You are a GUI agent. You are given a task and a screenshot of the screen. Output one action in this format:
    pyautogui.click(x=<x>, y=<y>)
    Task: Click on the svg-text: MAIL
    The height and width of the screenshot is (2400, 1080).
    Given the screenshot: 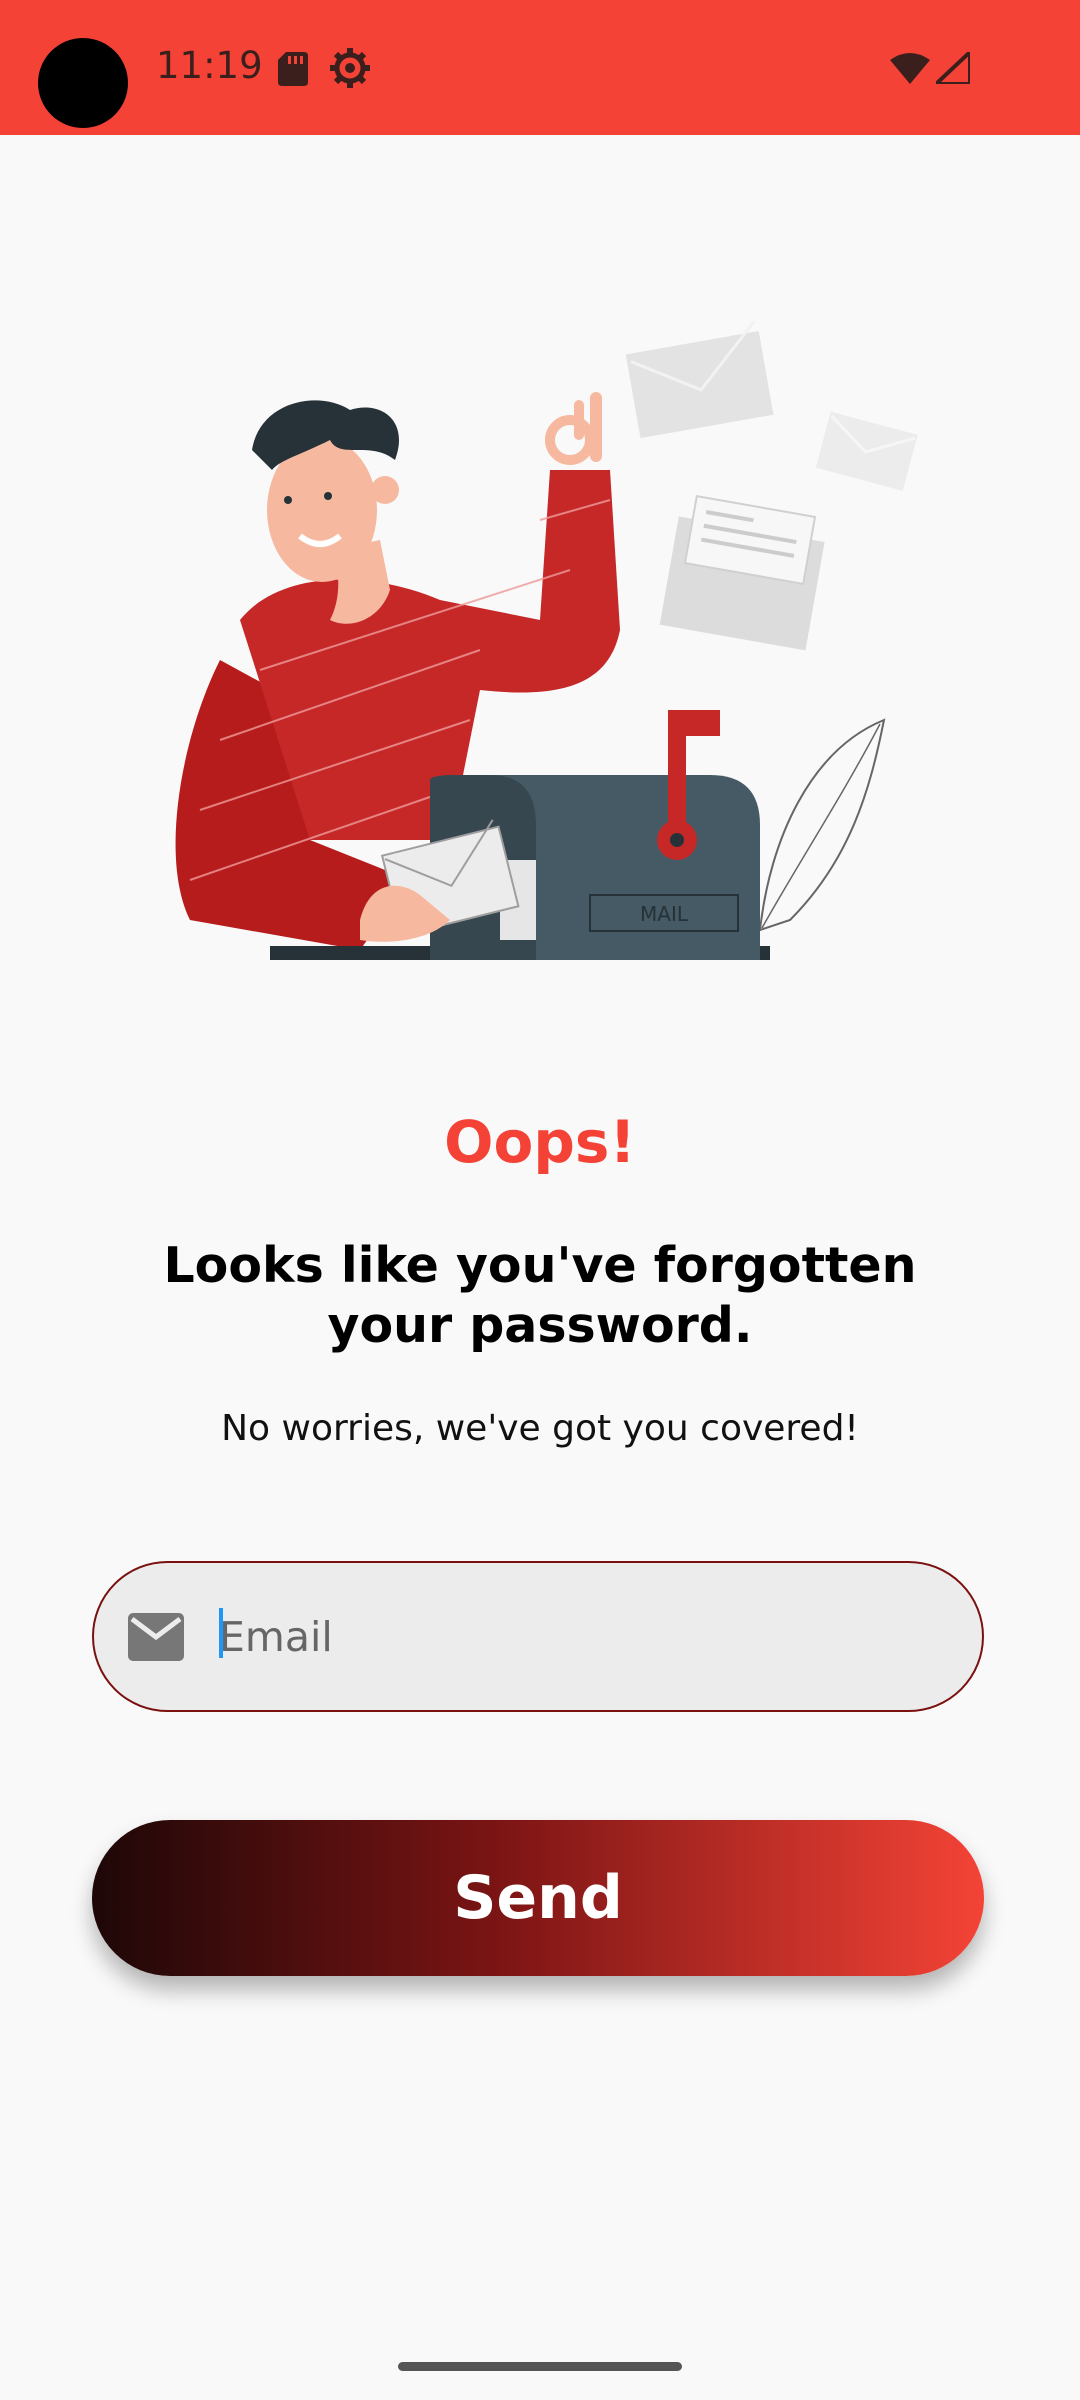 What is the action you would take?
    pyautogui.click(x=664, y=914)
    